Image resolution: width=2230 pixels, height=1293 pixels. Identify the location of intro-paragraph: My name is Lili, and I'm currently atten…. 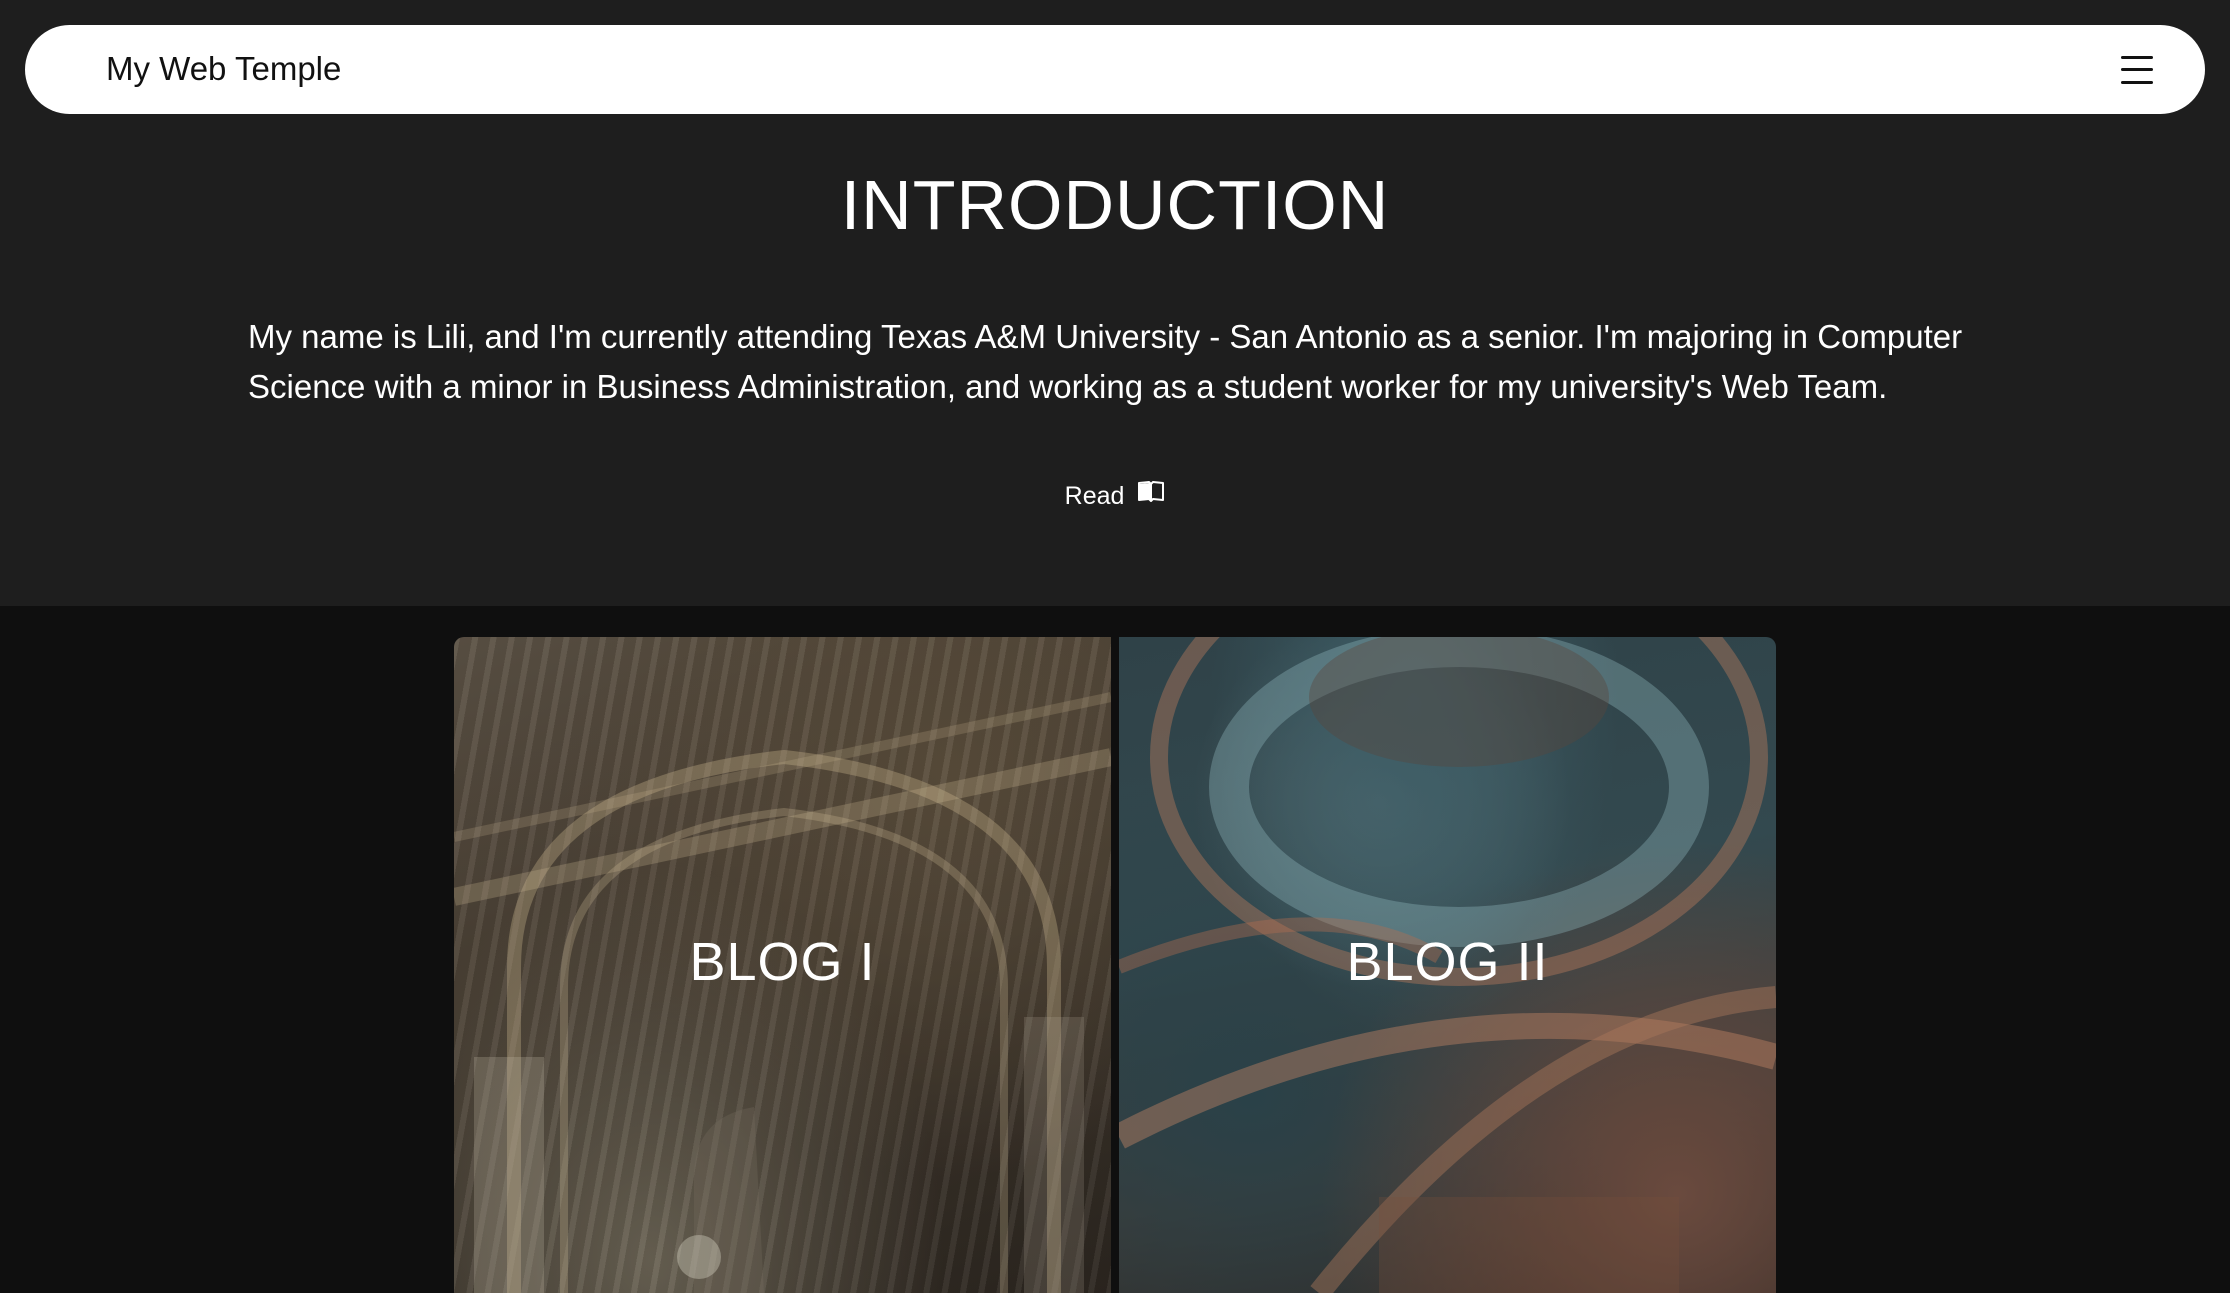
(1105, 361).